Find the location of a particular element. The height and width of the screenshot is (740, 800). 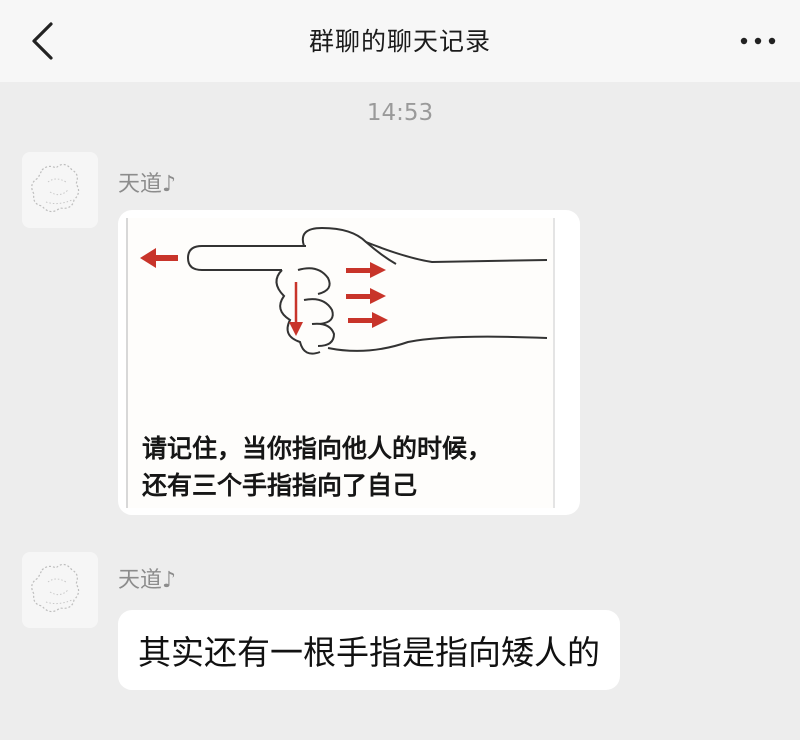

message-timestamp: 14:53 is located at coordinates (400, 113).